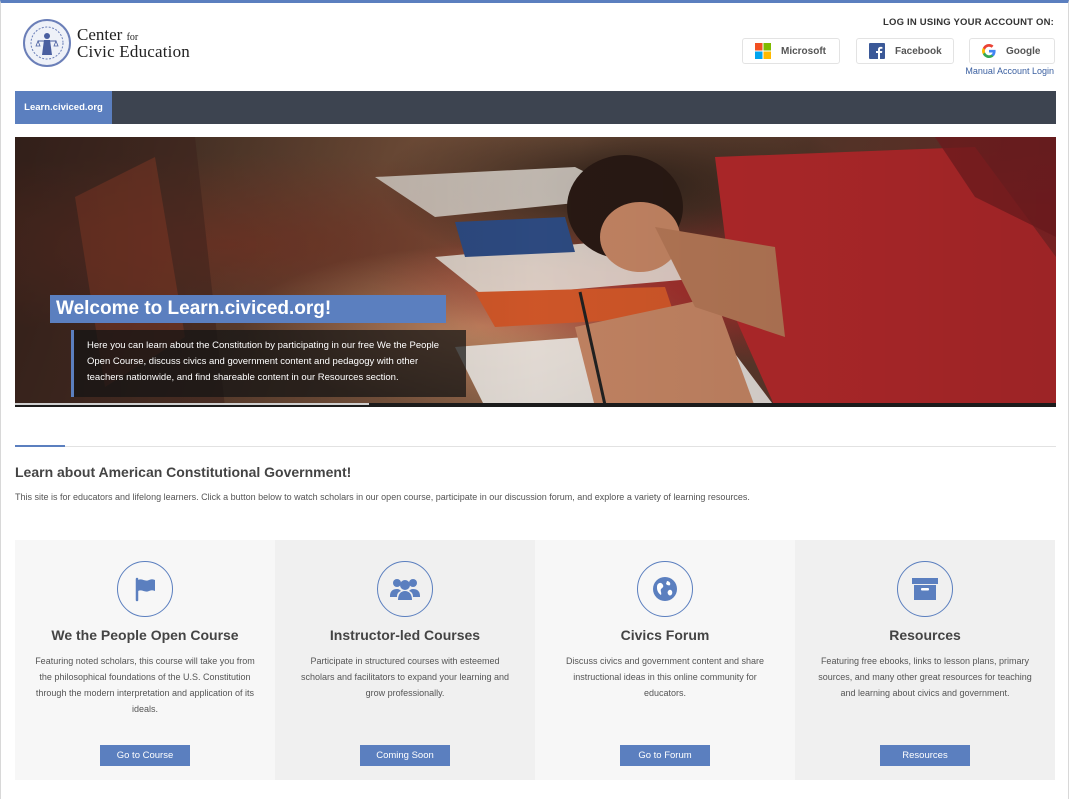 The image size is (1069, 799). I want to click on facebook-icon, so click(877, 51).